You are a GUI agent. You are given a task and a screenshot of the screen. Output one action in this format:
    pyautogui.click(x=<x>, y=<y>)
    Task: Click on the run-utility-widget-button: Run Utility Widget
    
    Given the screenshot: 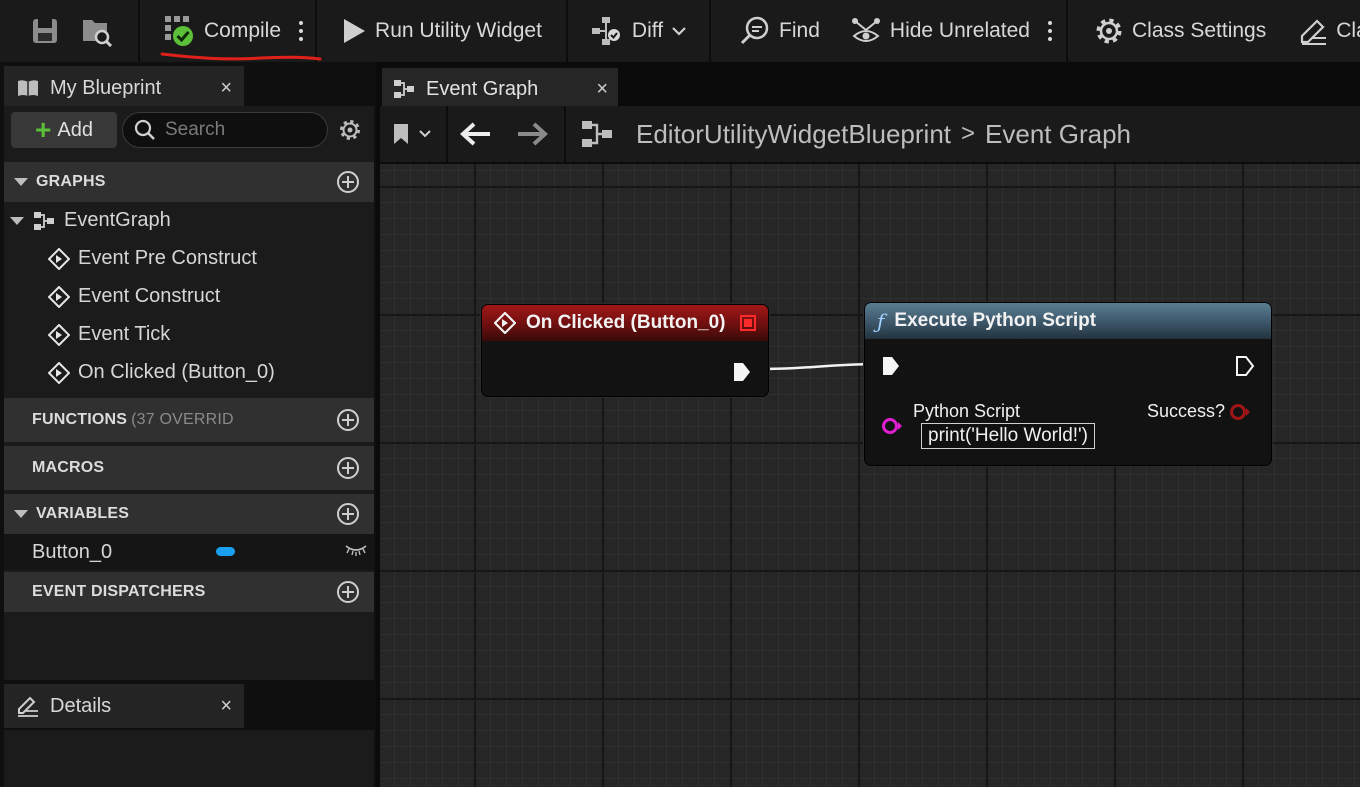 What is the action you would take?
    pyautogui.click(x=441, y=31)
    